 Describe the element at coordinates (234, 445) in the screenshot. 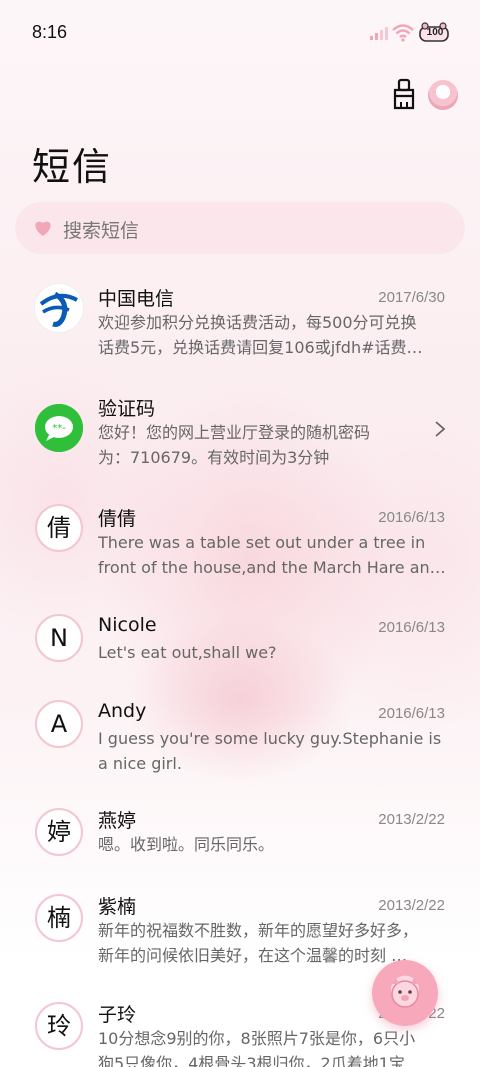

I see `thread-preview: 您好！您的网上营业厅登录的随机密码 为：710679。有效时间为3分钟` at that location.